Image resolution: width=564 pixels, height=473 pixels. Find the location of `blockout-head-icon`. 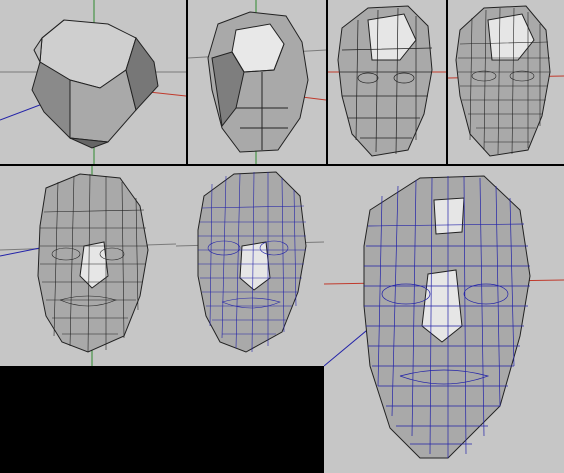

blockout-head-icon is located at coordinates (257, 82).